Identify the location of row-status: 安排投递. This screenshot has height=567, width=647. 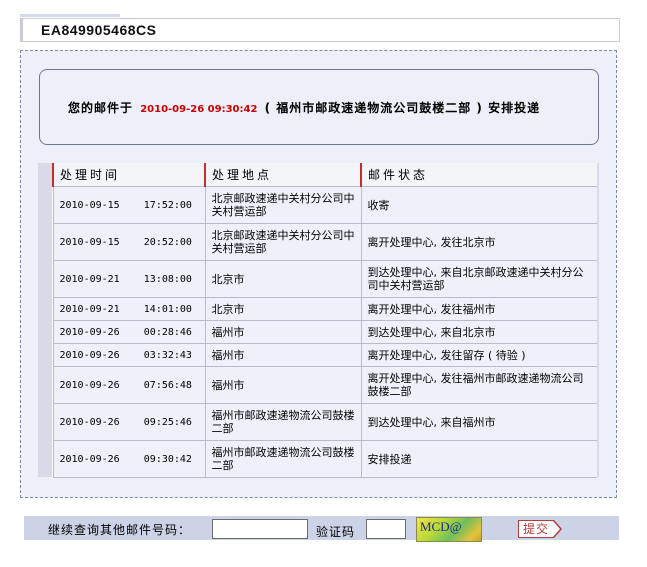
(478, 459).